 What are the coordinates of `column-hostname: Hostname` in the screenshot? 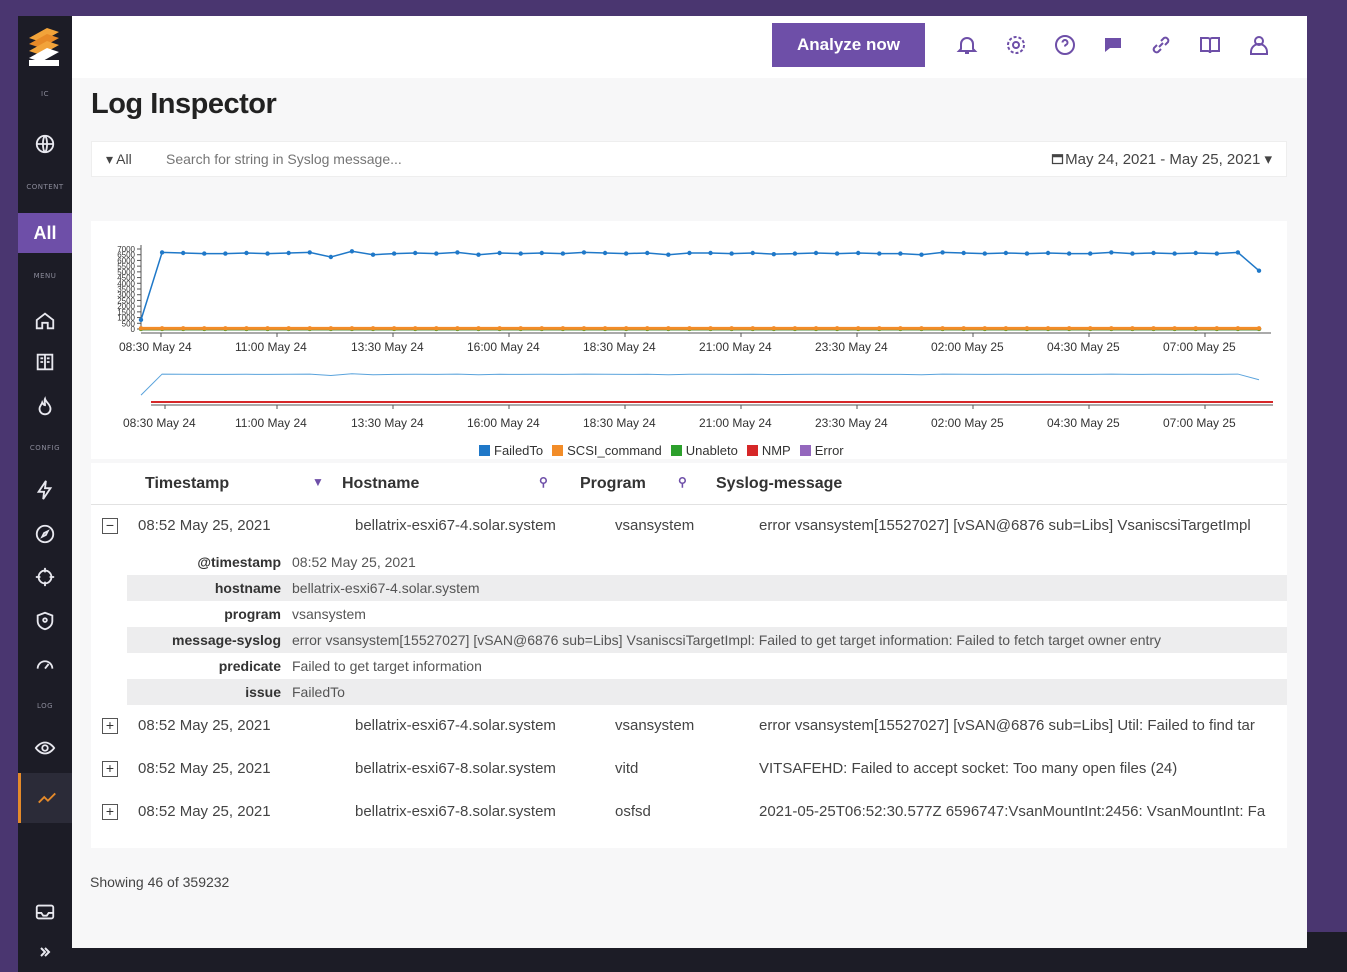 It's located at (380, 484).